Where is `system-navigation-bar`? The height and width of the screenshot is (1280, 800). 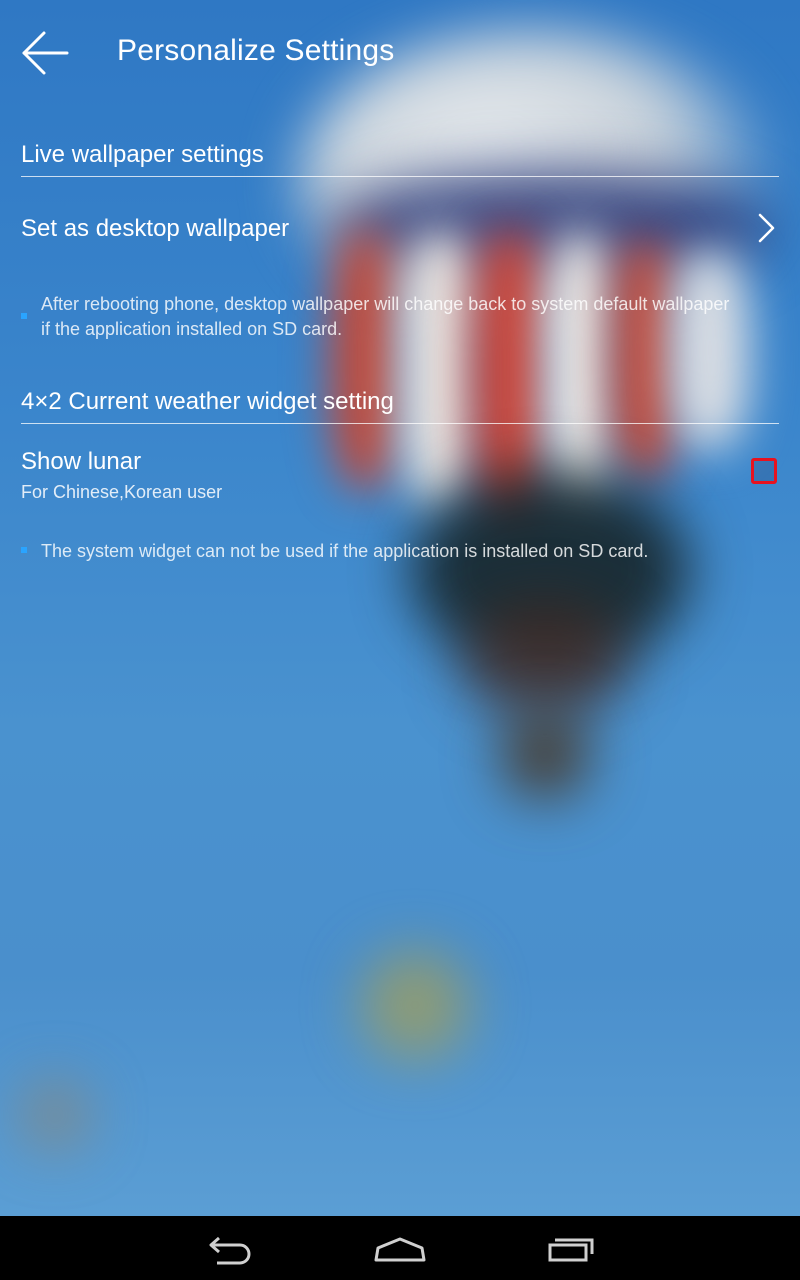
system-navigation-bar is located at coordinates (400, 1248).